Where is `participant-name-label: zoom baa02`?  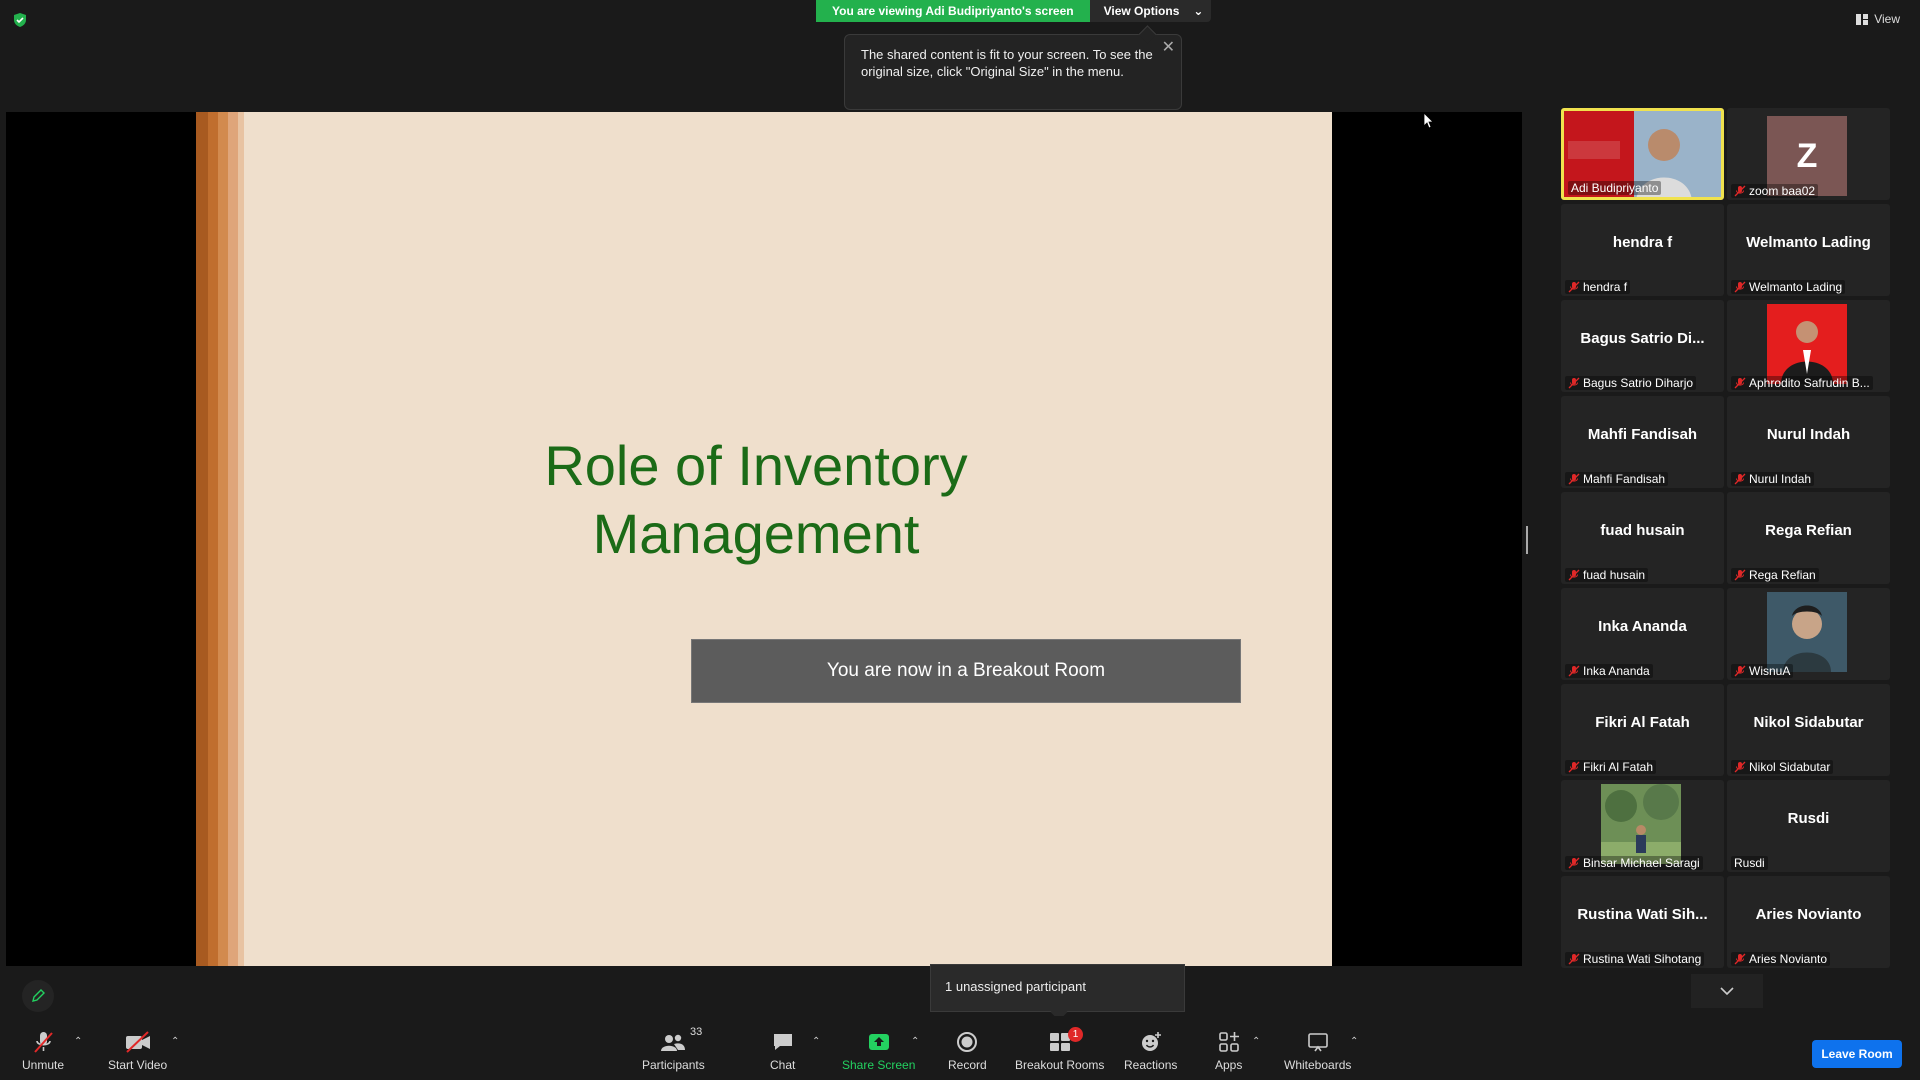 participant-name-label: zoom baa02 is located at coordinates (1775, 191).